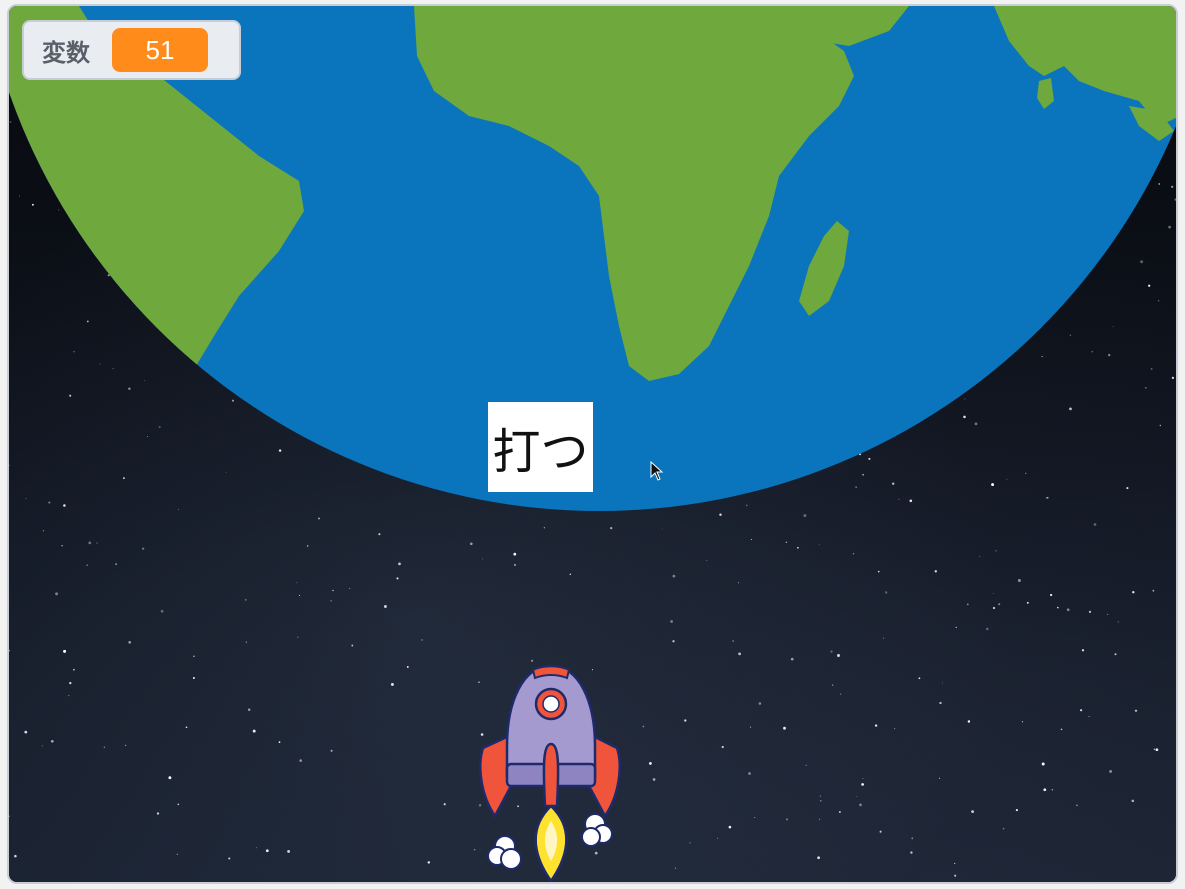 The height and width of the screenshot is (889, 1185). What do you see at coordinates (540, 447) in the screenshot?
I see `shoot-button: 打つ` at bounding box center [540, 447].